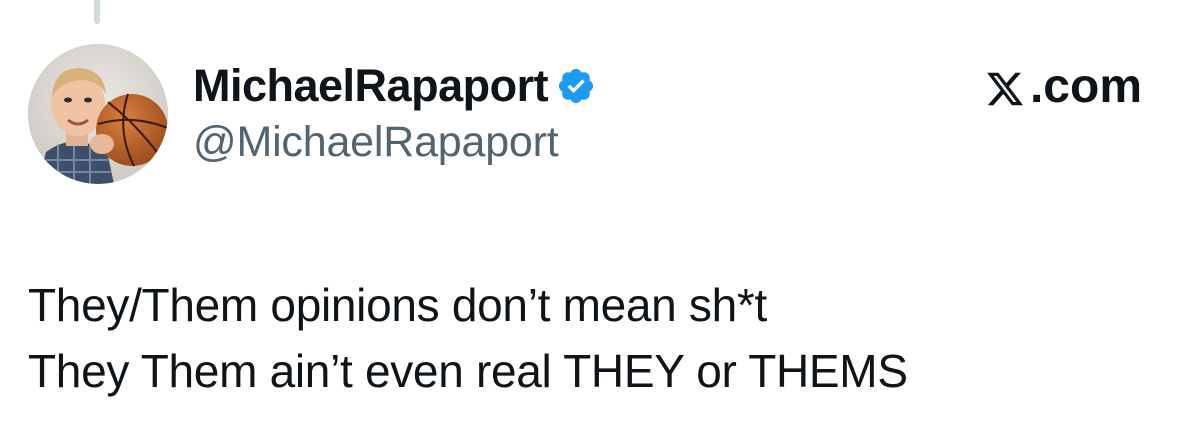 The image size is (1200, 430). I want to click on verified-badge-icon, so click(576, 86).